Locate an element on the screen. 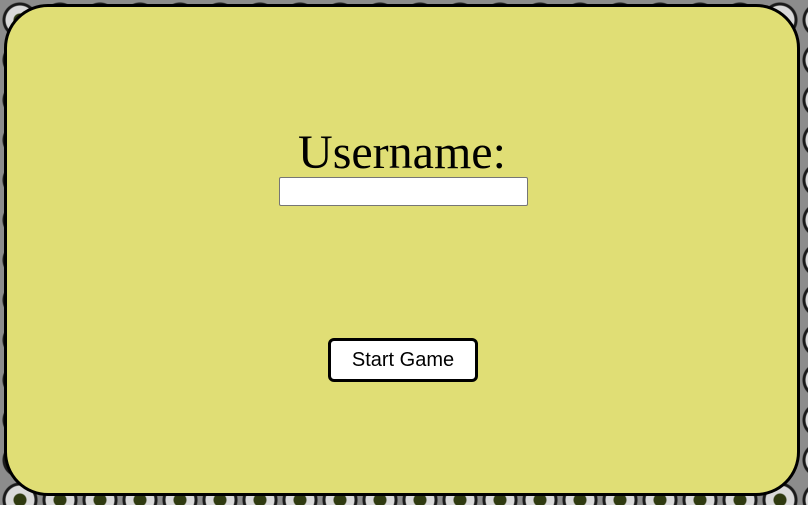 Image resolution: width=808 pixels, height=505 pixels. start-game-button: Start Game is located at coordinates (403, 360).